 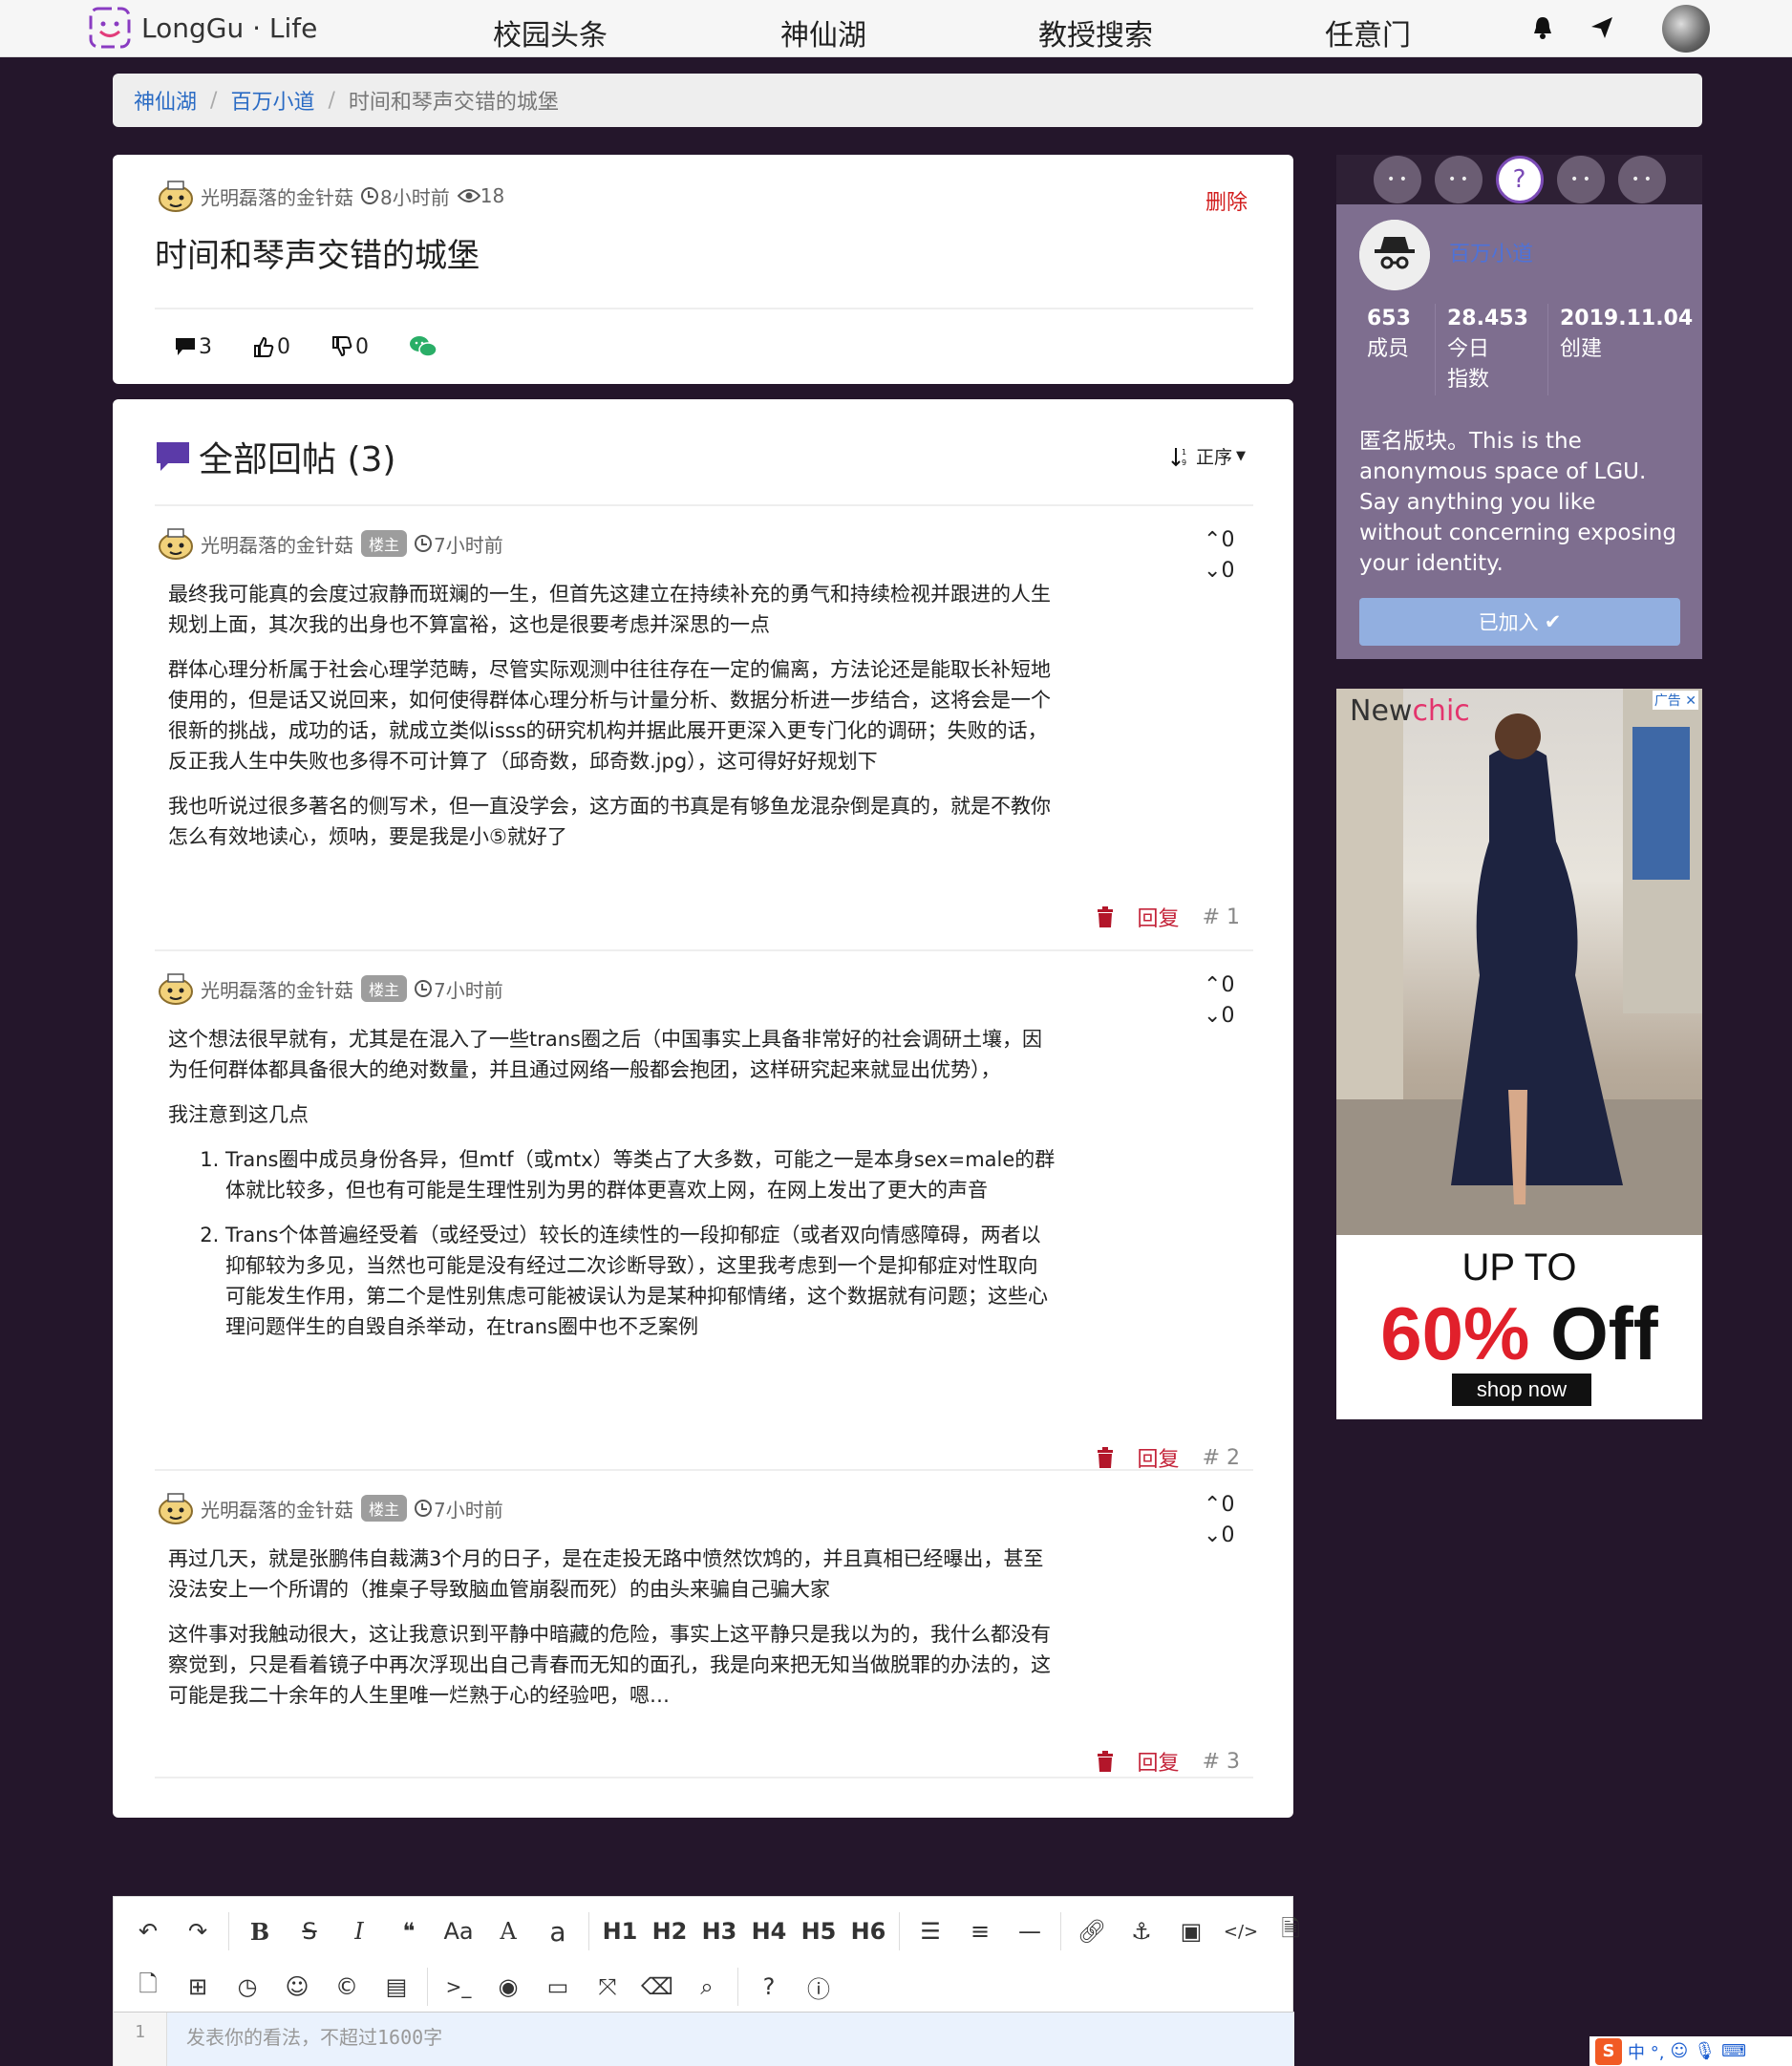 I want to click on nav-shenxian-lake: 神仙湖, so click(x=823, y=32).